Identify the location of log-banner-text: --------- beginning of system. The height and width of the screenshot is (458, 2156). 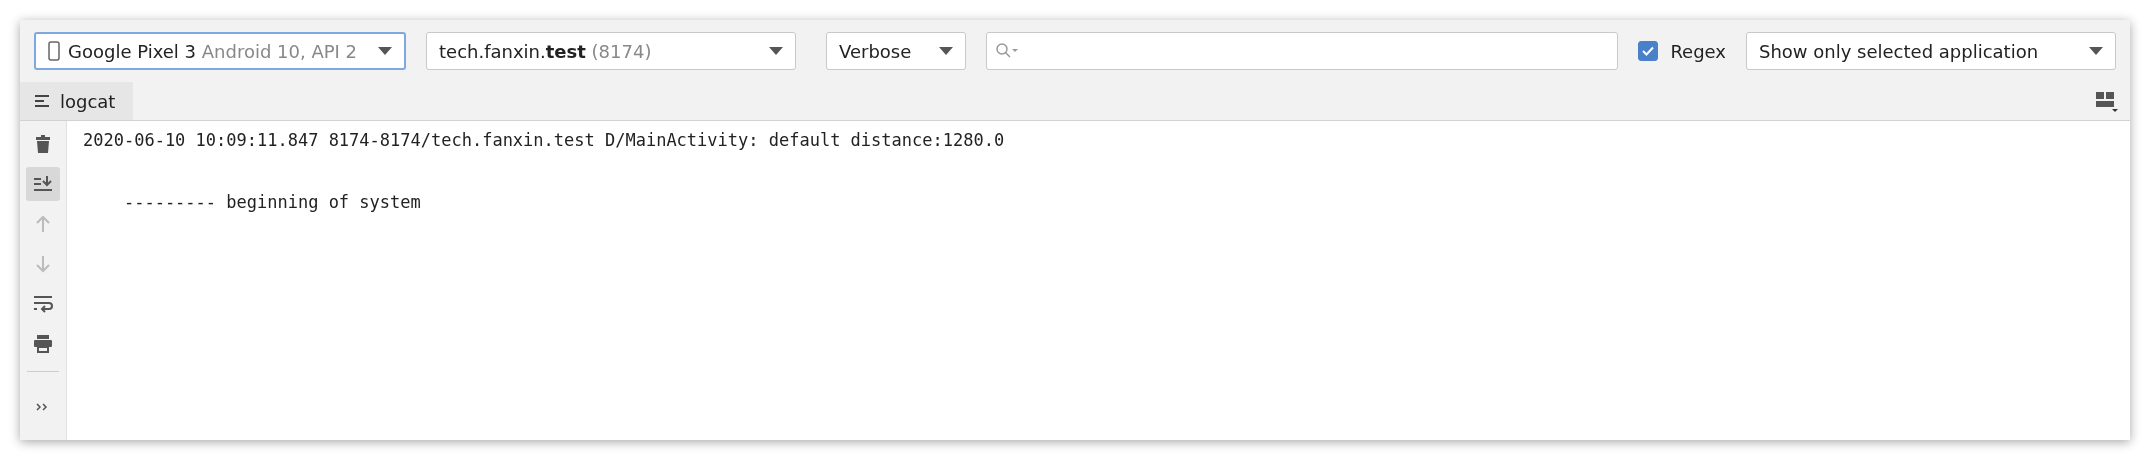
(272, 202).